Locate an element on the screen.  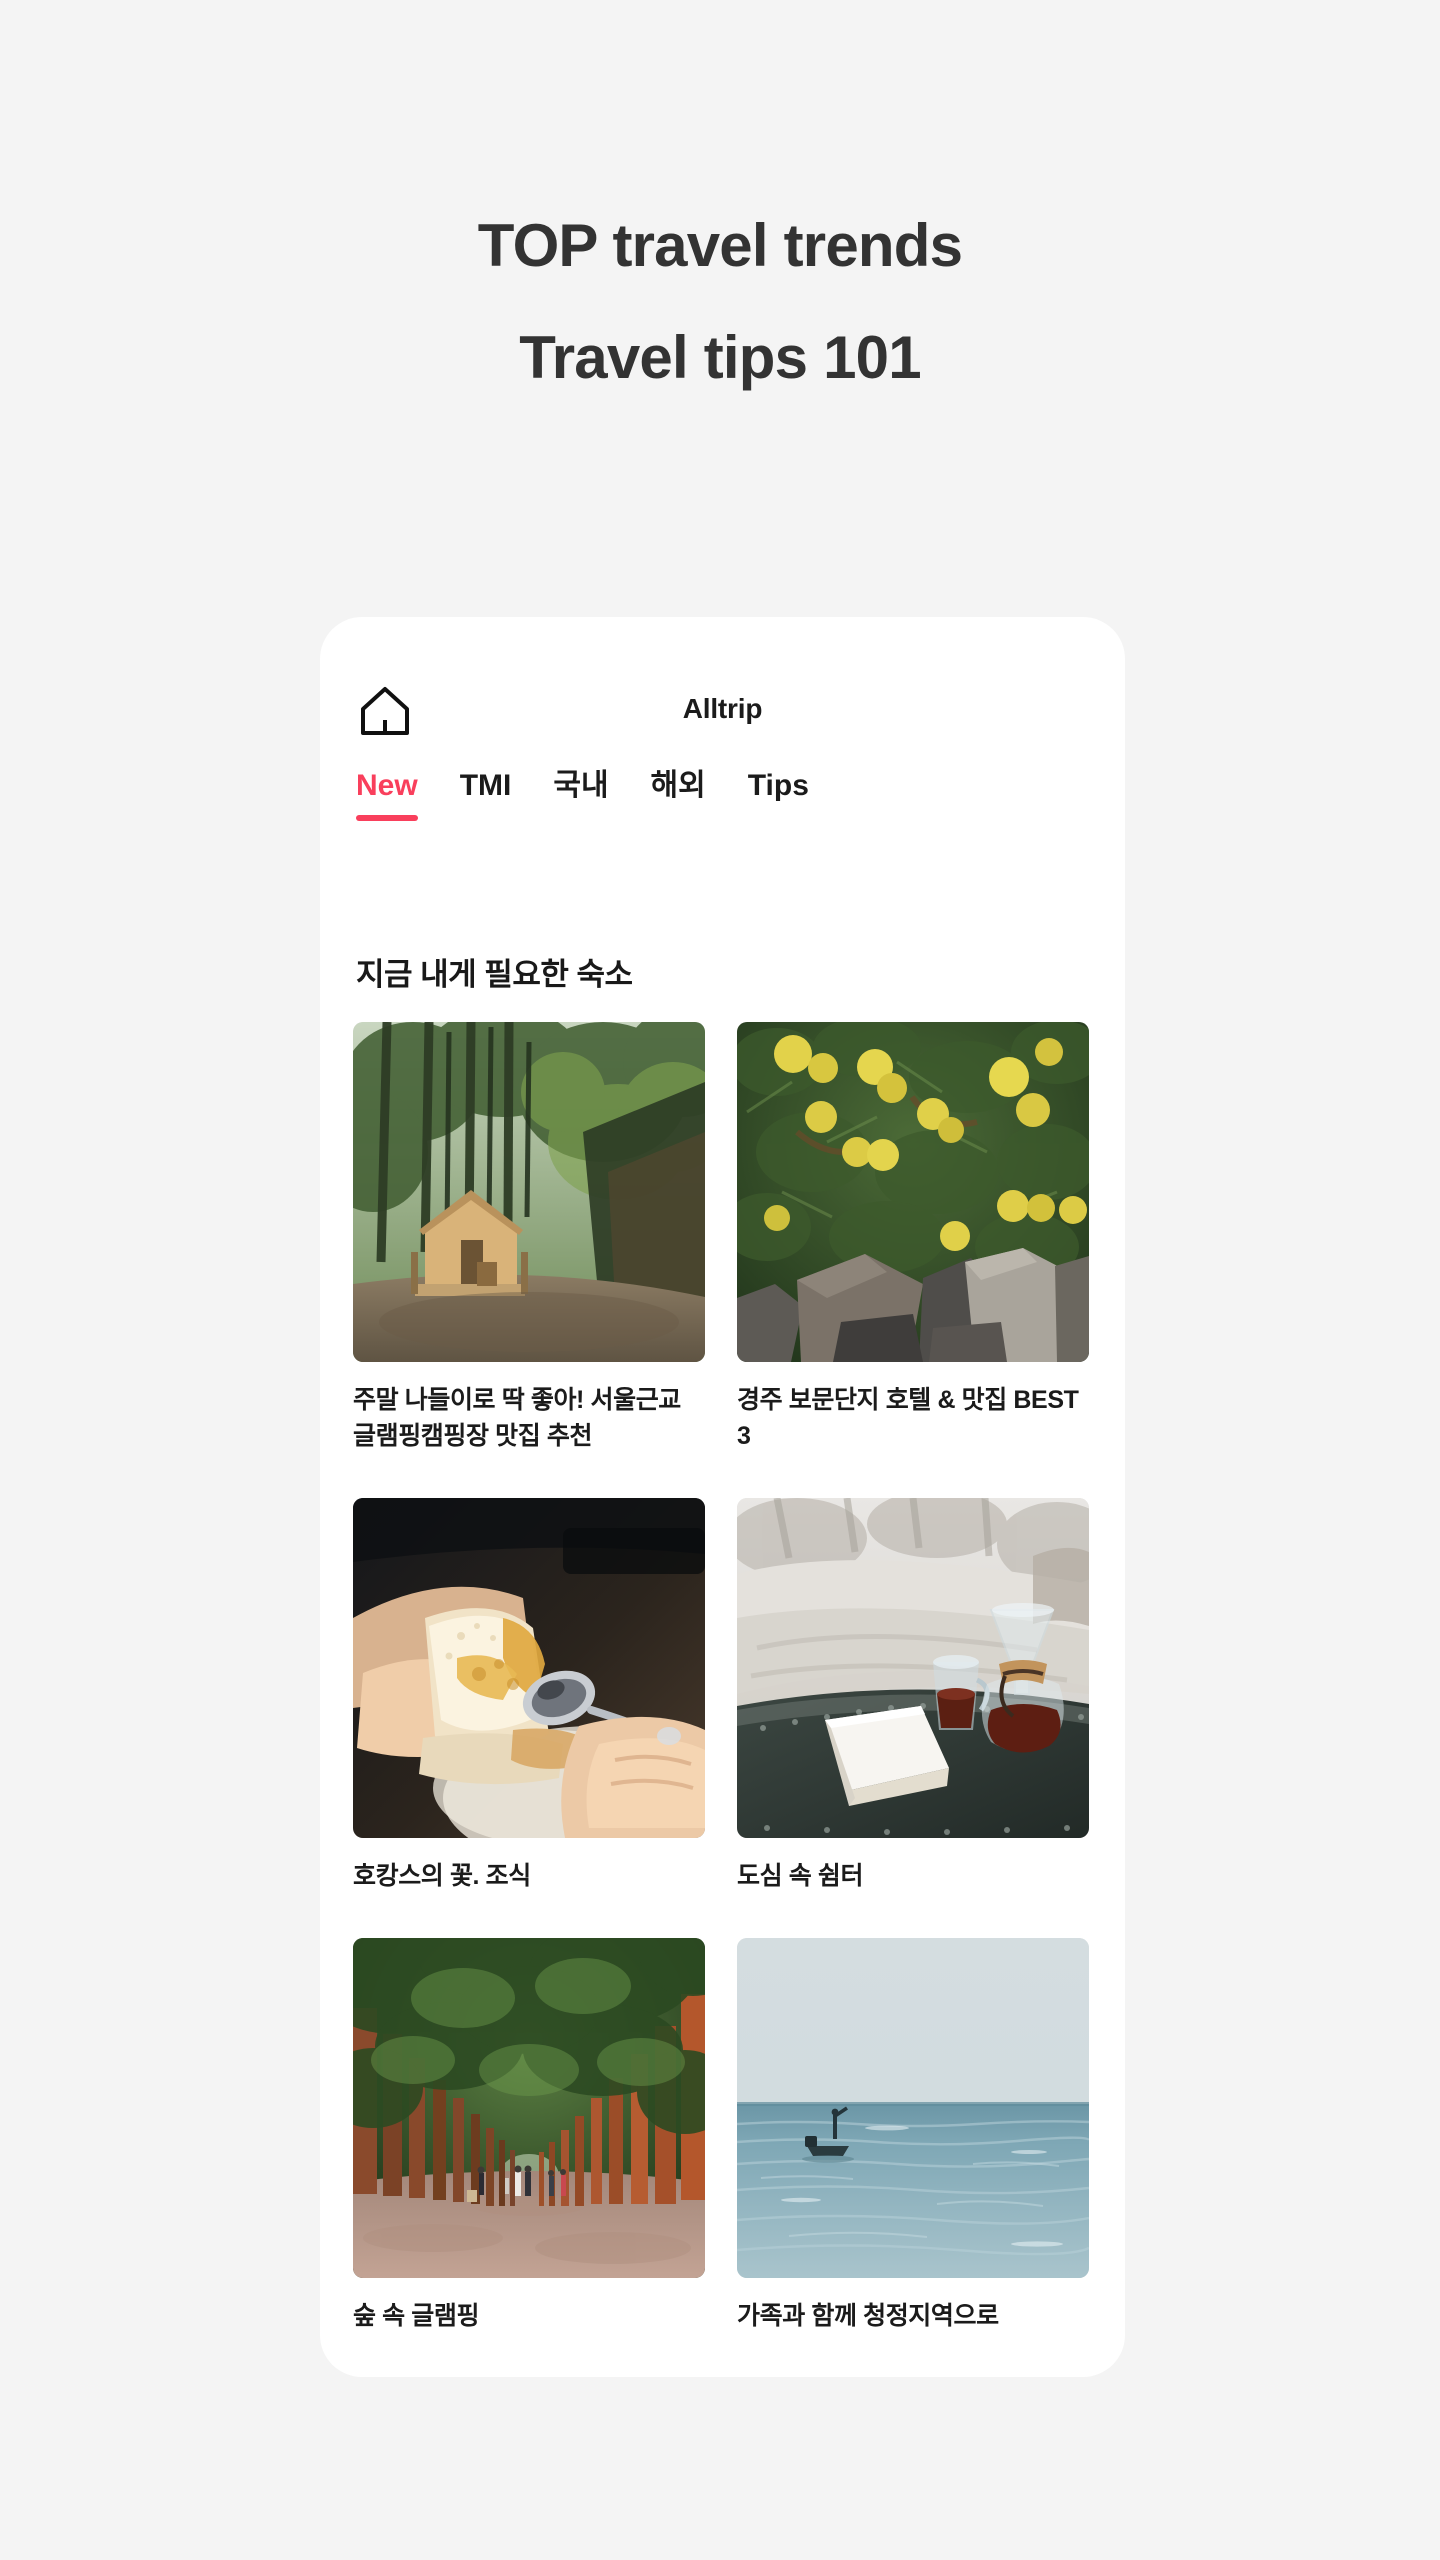
app-bar: Alltrip is located at coordinates (722, 692).